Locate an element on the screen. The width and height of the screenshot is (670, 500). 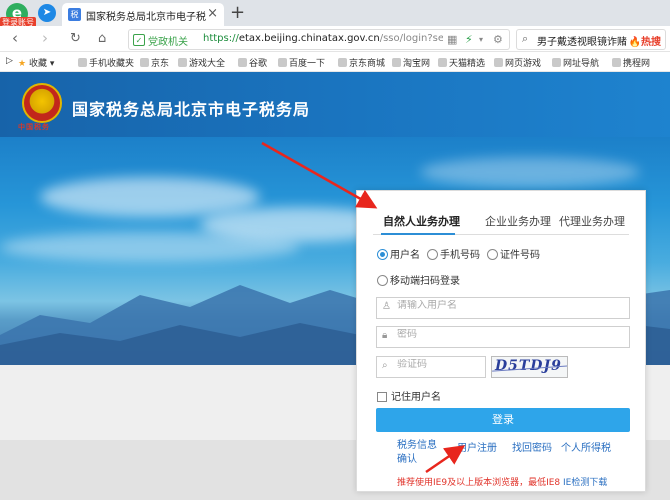
bookmark-favorites: ★ 收藏 ▾ is located at coordinates (36, 62).